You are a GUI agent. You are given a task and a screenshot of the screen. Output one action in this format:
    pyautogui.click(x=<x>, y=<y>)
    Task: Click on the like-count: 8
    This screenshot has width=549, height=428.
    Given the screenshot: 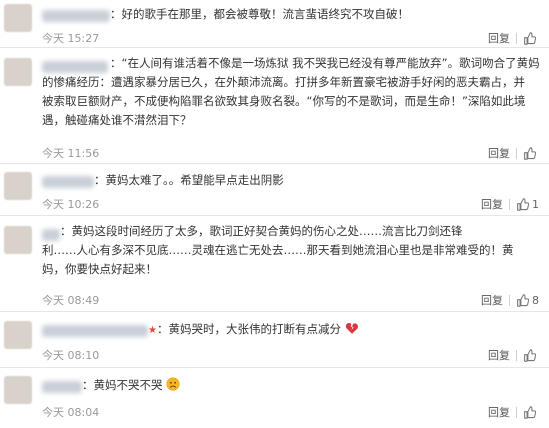 What is the action you would take?
    pyautogui.click(x=535, y=300)
    